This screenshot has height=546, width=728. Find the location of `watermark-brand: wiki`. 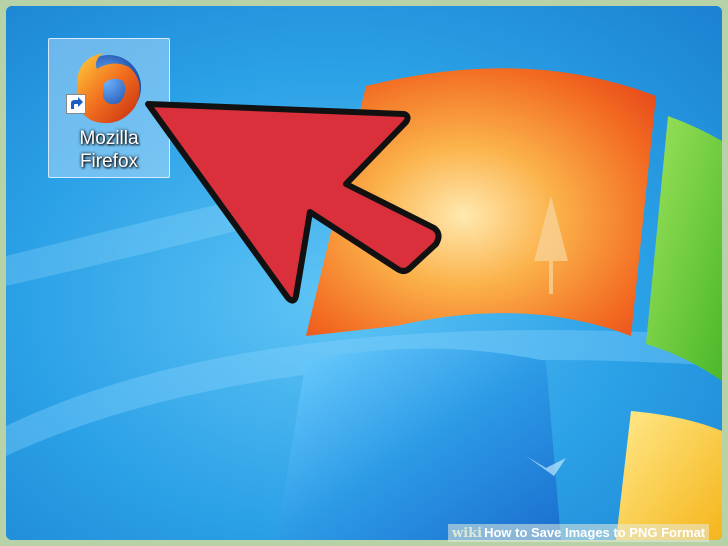

watermark-brand: wiki is located at coordinates (467, 533).